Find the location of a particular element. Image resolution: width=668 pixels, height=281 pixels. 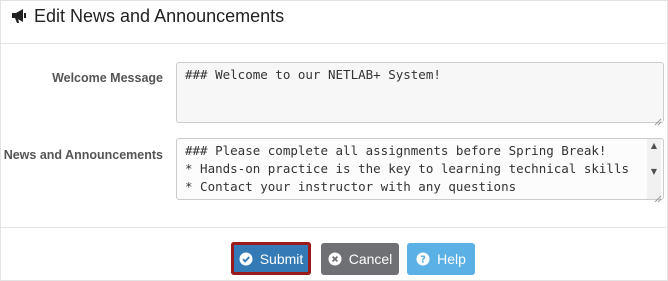

news-announcements-label: News and Announcements is located at coordinates (83, 155).